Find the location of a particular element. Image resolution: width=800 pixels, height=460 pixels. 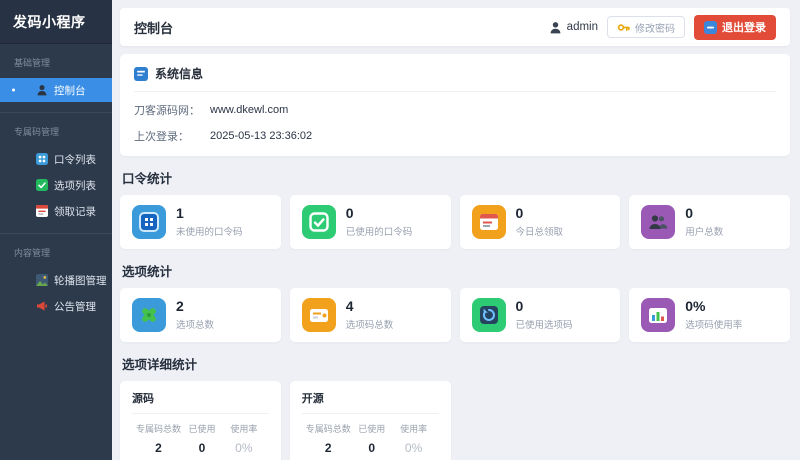

stat-label: 用户总数 is located at coordinates (704, 233).